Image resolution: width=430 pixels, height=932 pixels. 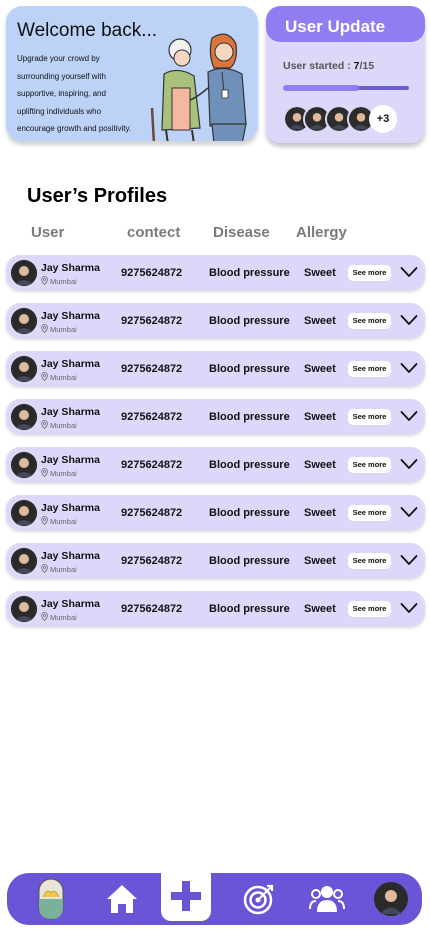 I want to click on column-header-allergy: Allergy, so click(x=321, y=232).